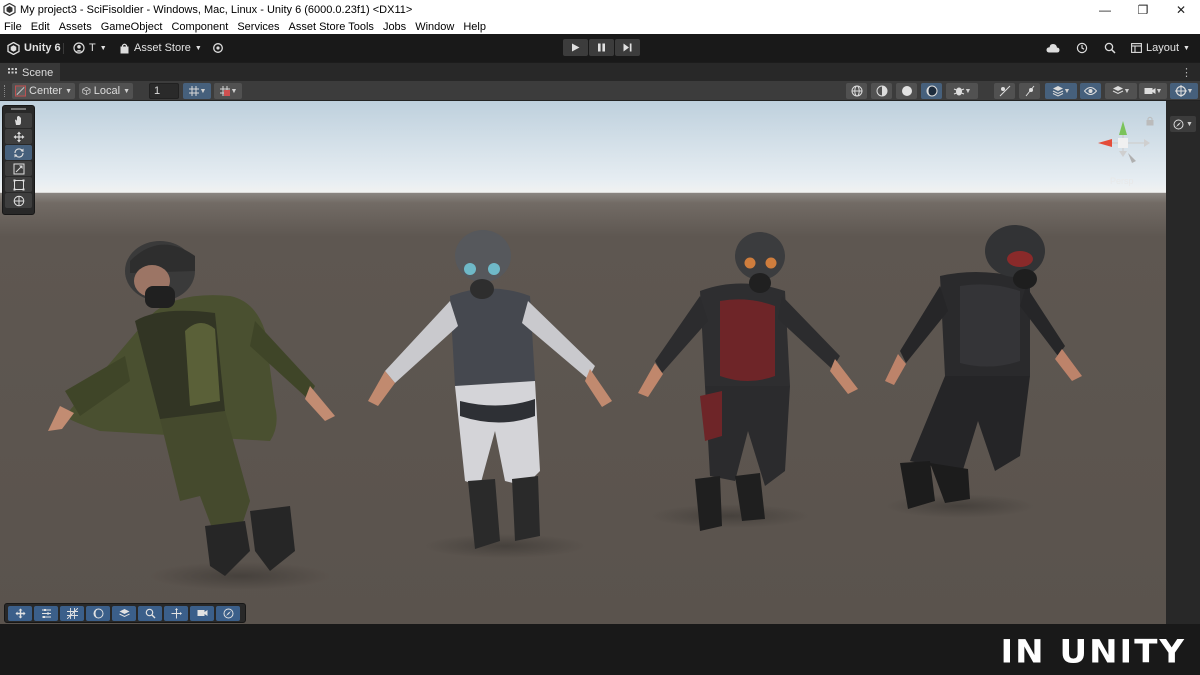  I want to click on pivot-dropdown: Center ▼, so click(43, 91).